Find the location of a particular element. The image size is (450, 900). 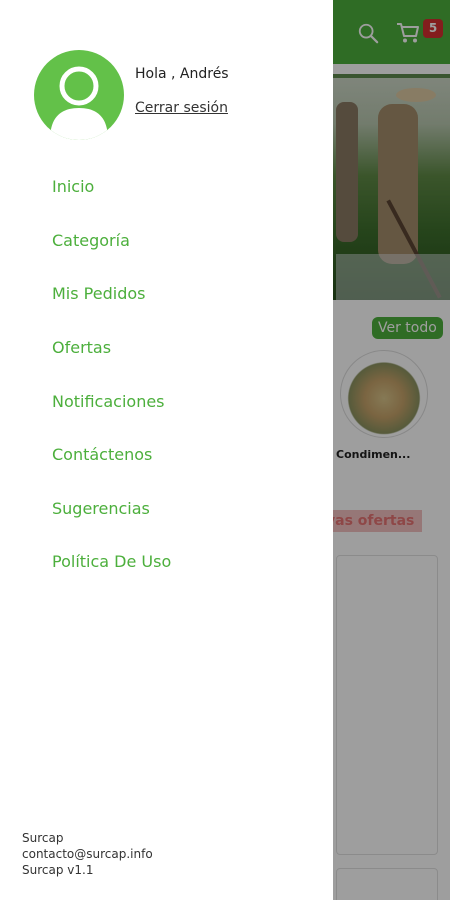

footer-version: Surcap v1.1 is located at coordinates (58, 870).